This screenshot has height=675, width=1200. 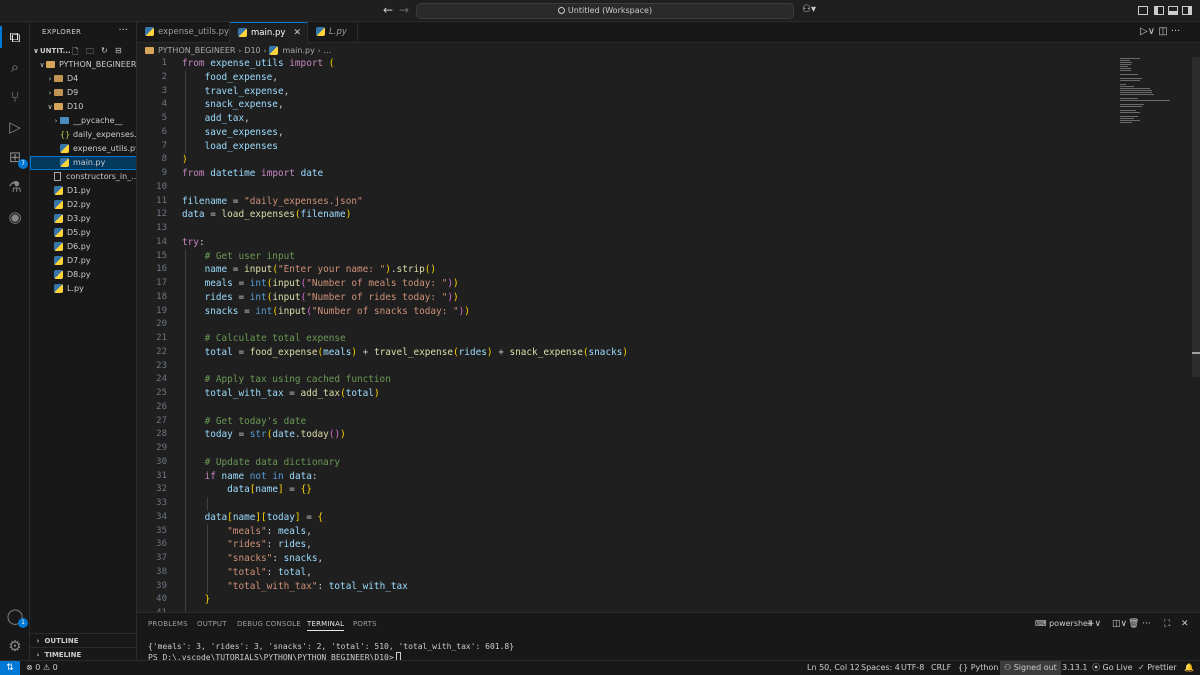 What do you see at coordinates (404, 10) in the screenshot?
I see `forward-arrow-icon: →` at bounding box center [404, 10].